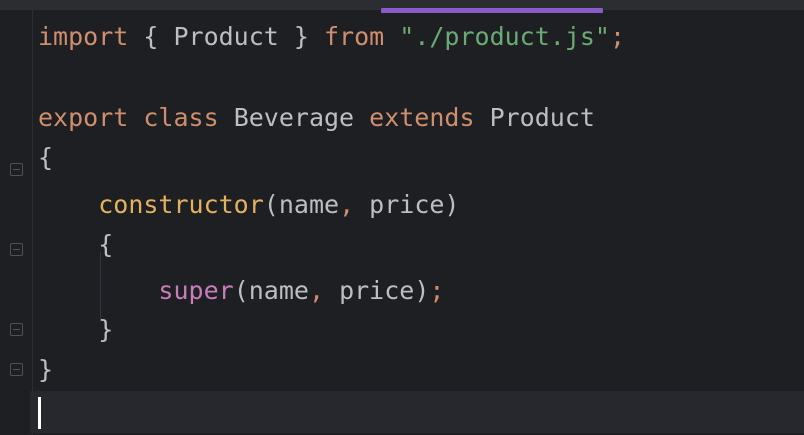 The image size is (804, 435). What do you see at coordinates (83, 36) in the screenshot?
I see `code-token: import` at bounding box center [83, 36].